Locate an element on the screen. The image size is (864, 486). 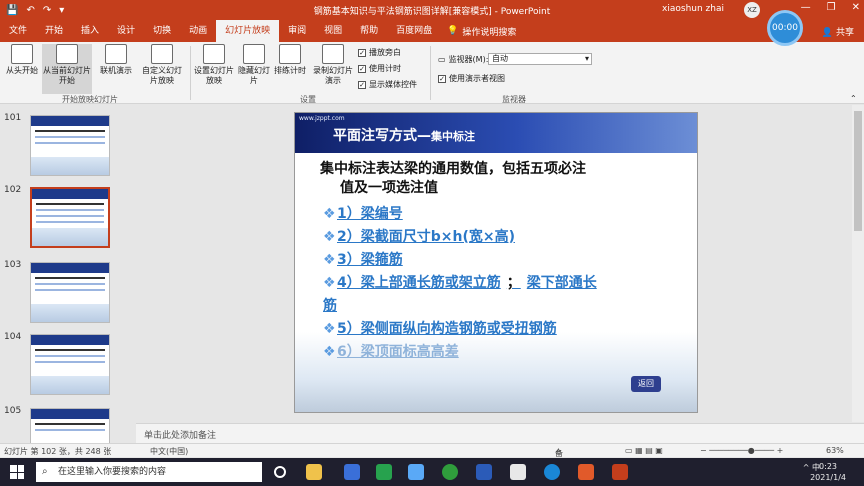
setup-slideshow-button: 设置幻灯片放映 is located at coordinates (214, 65).